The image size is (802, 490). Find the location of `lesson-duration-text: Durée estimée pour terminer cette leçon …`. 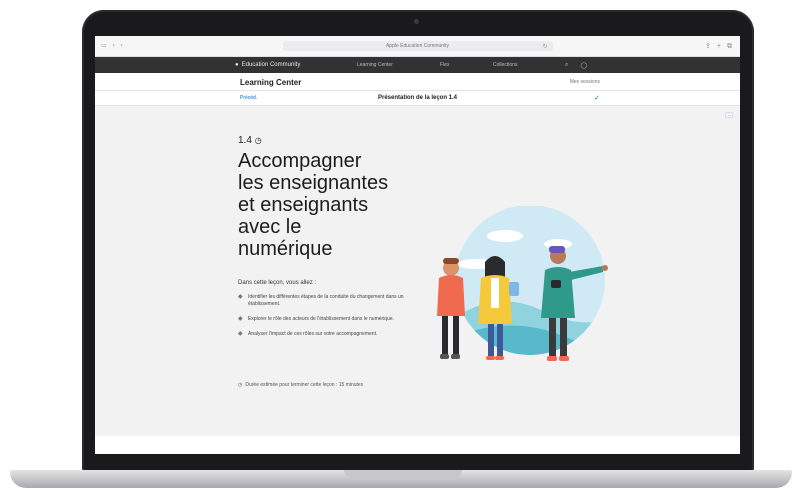

lesson-duration-text: Durée estimée pour terminer cette leçon … is located at coordinates (304, 385).